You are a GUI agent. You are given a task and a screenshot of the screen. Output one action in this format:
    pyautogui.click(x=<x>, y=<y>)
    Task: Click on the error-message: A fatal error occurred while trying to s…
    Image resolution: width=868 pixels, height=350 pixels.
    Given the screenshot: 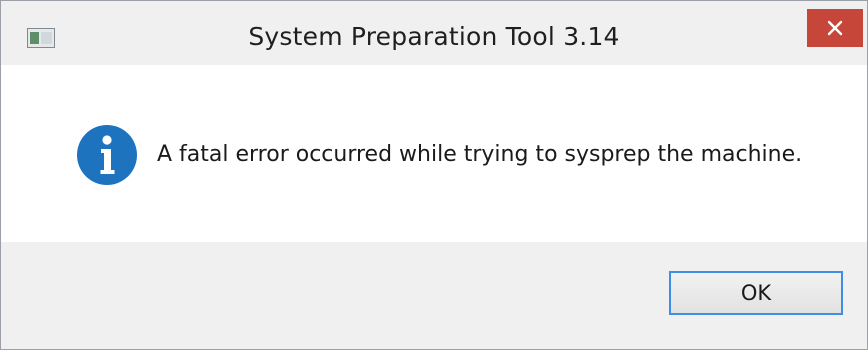 What is the action you would take?
    pyautogui.click(x=480, y=154)
    